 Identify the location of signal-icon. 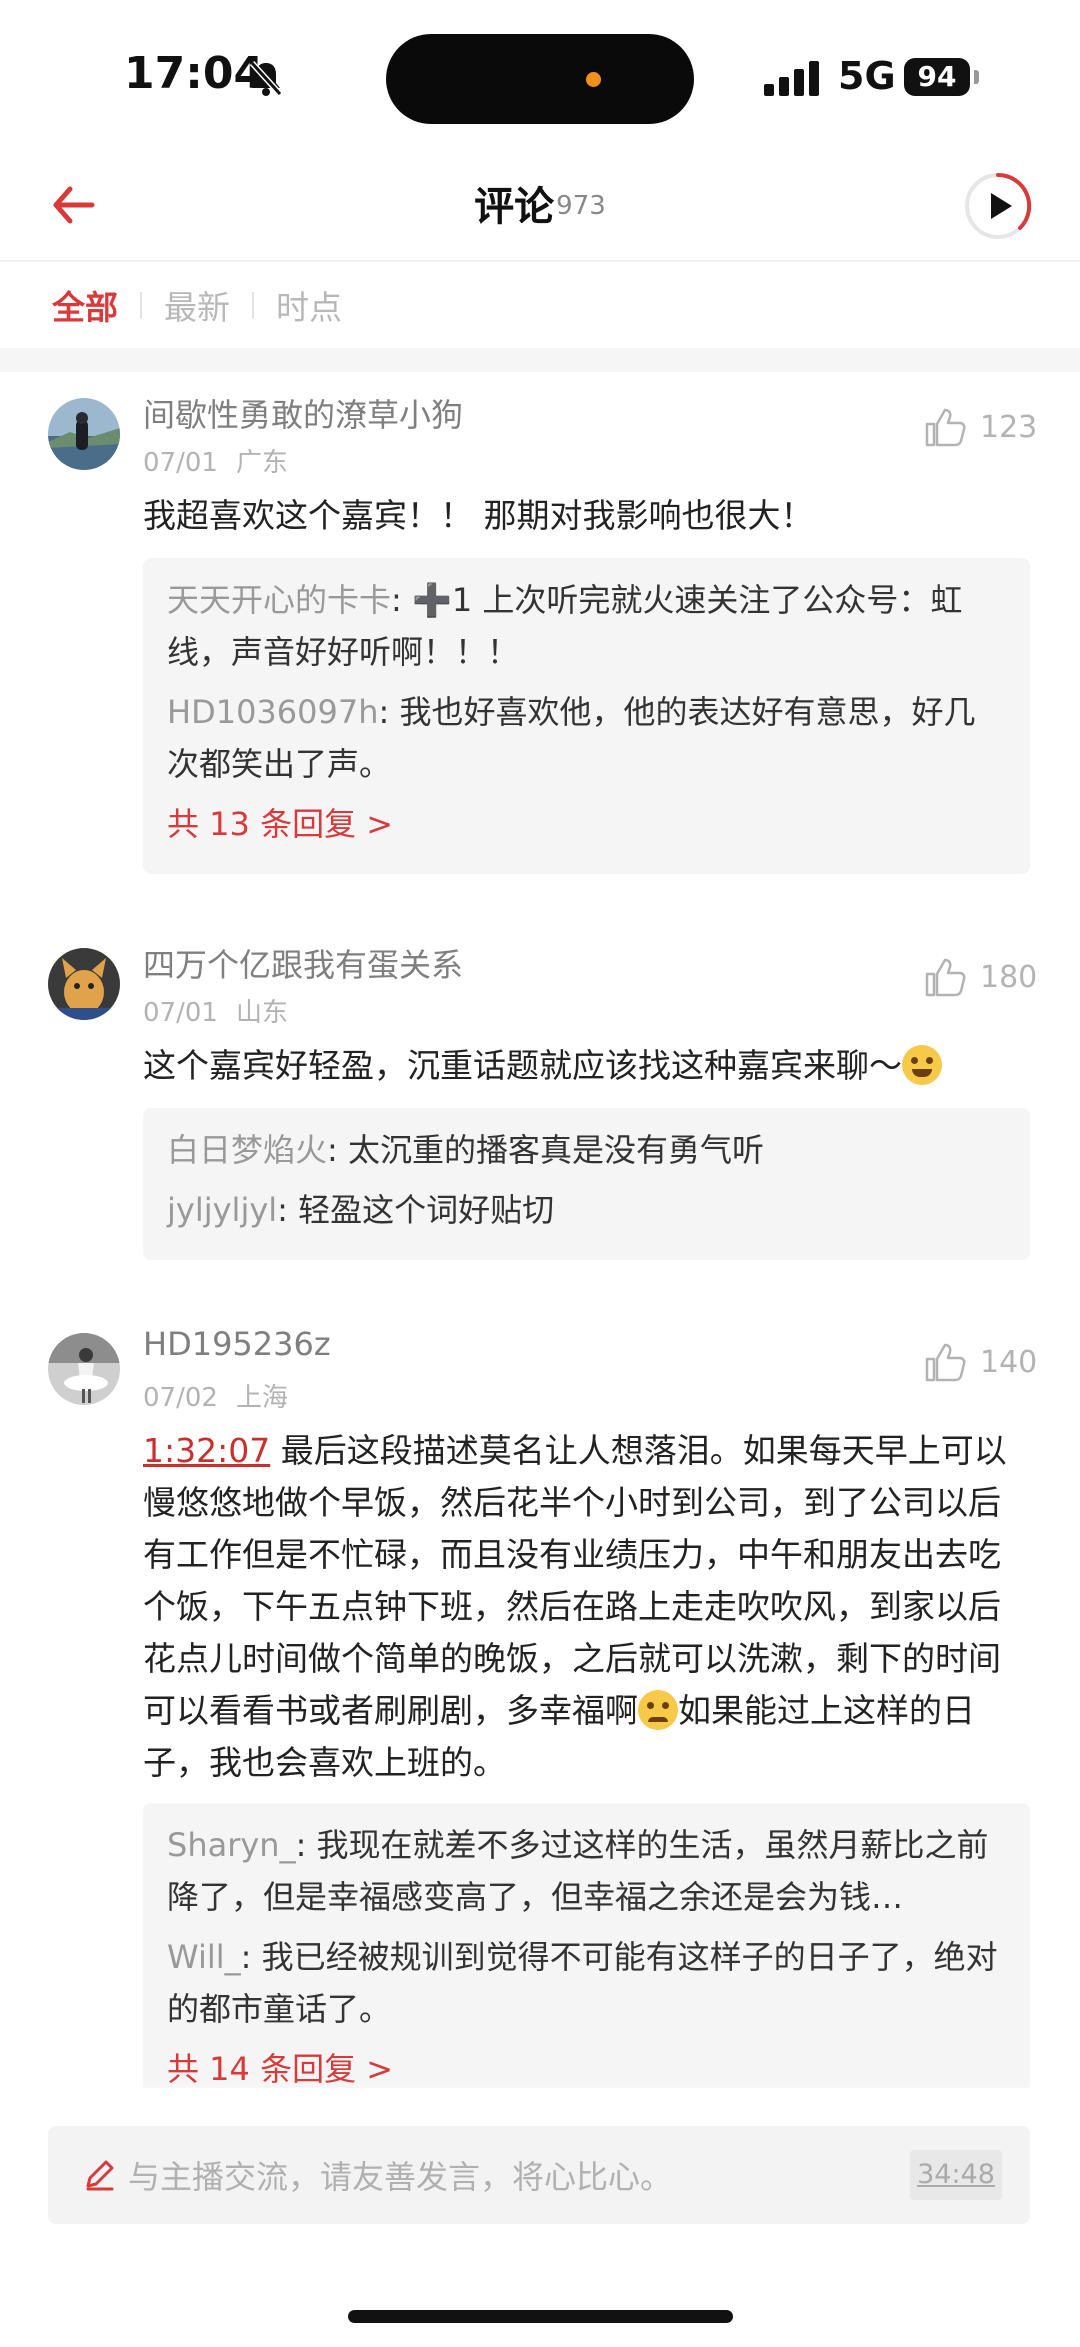
(792, 78).